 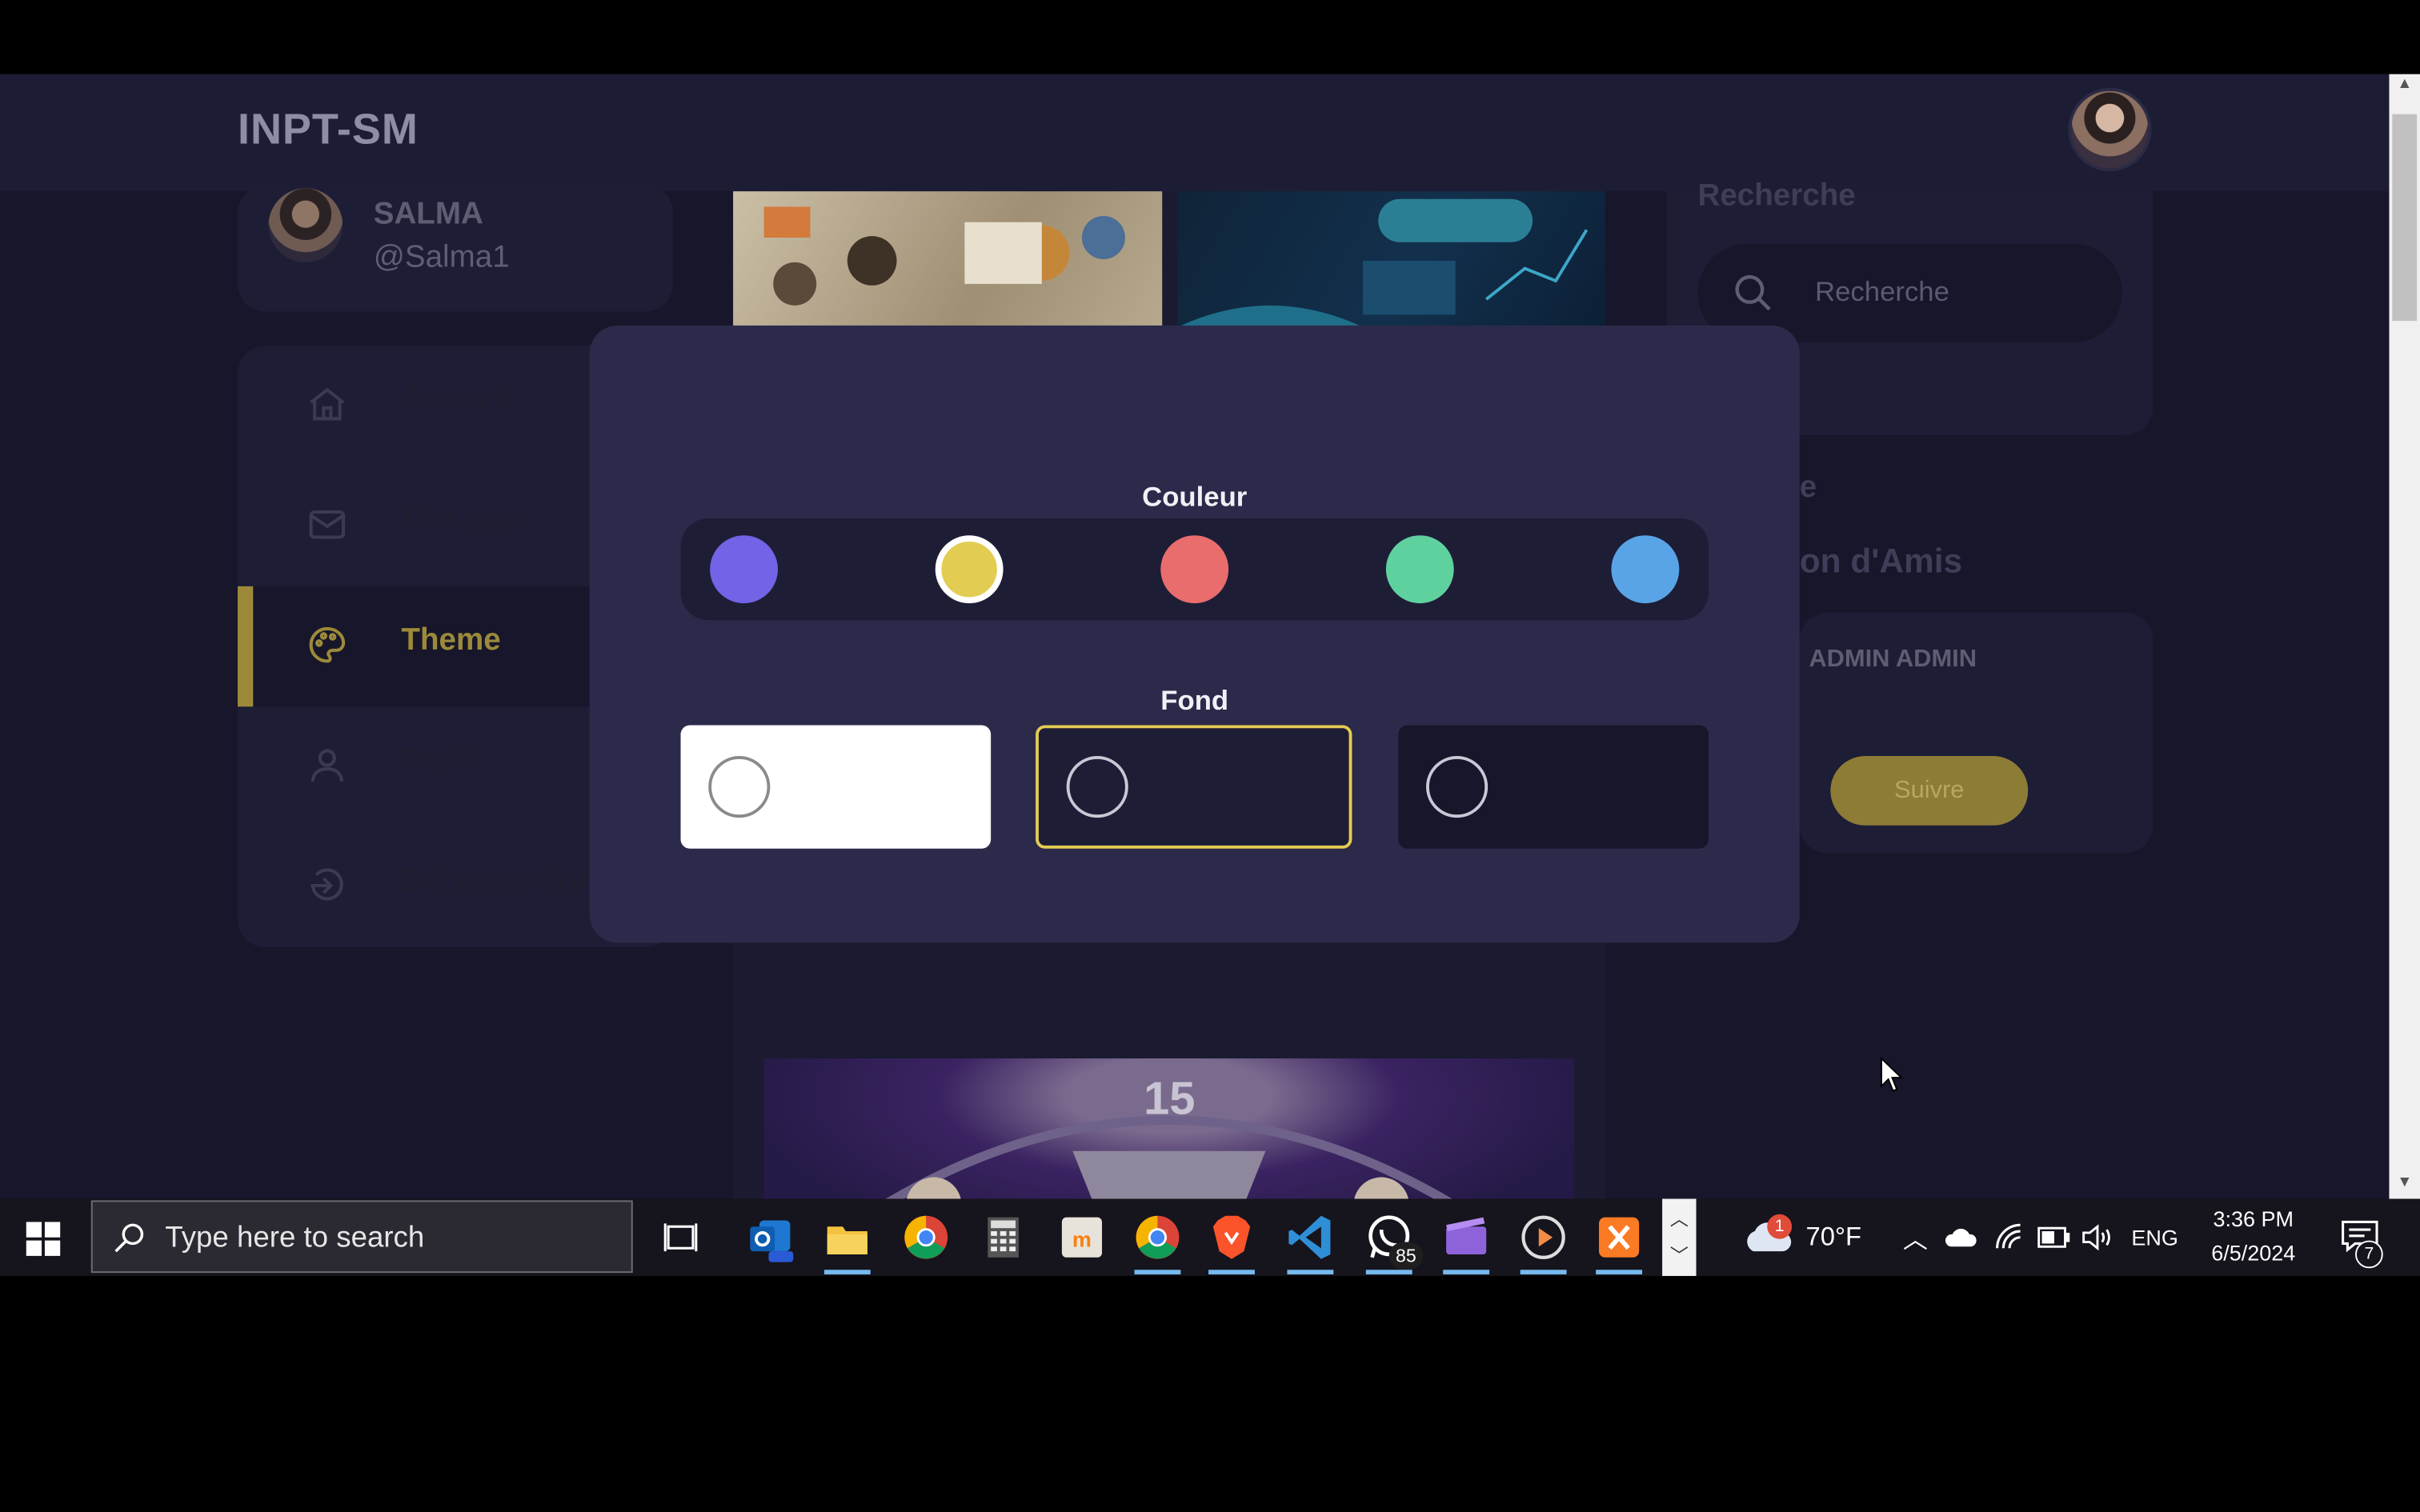 I want to click on clock-time: 3:36 PM, so click(x=2253, y=1218).